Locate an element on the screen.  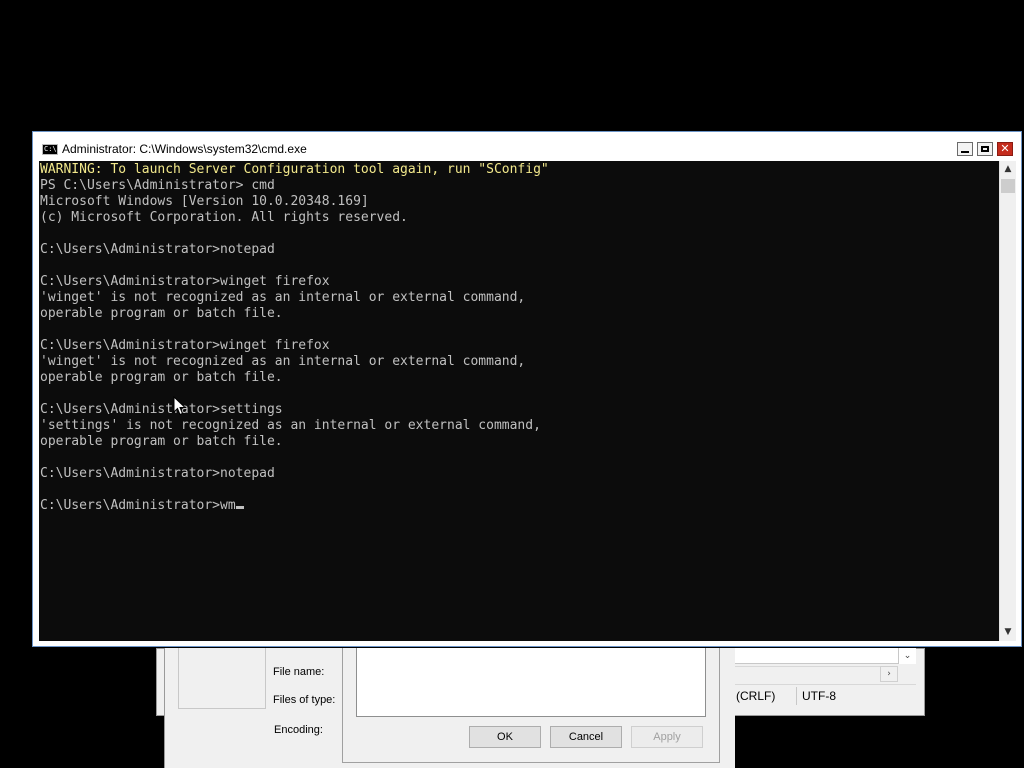
notepad-status-bar: (CRLF) UTF-8 is located at coordinates (825, 695).